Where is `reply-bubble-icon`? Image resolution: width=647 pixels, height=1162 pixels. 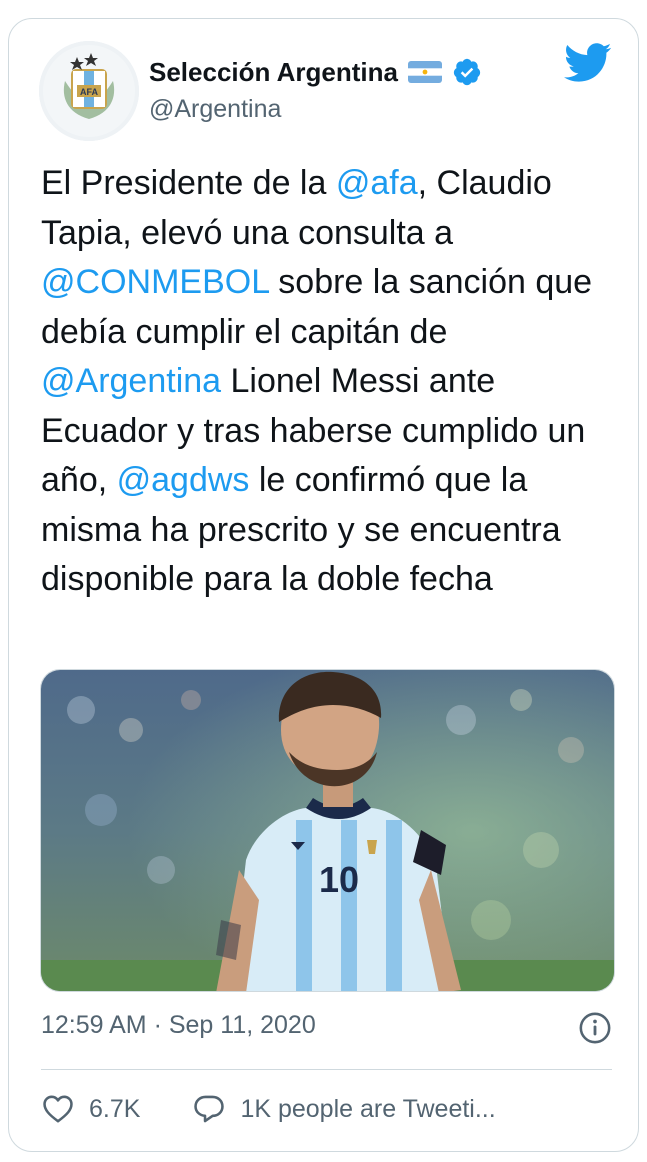 reply-bubble-icon is located at coordinates (209, 1109).